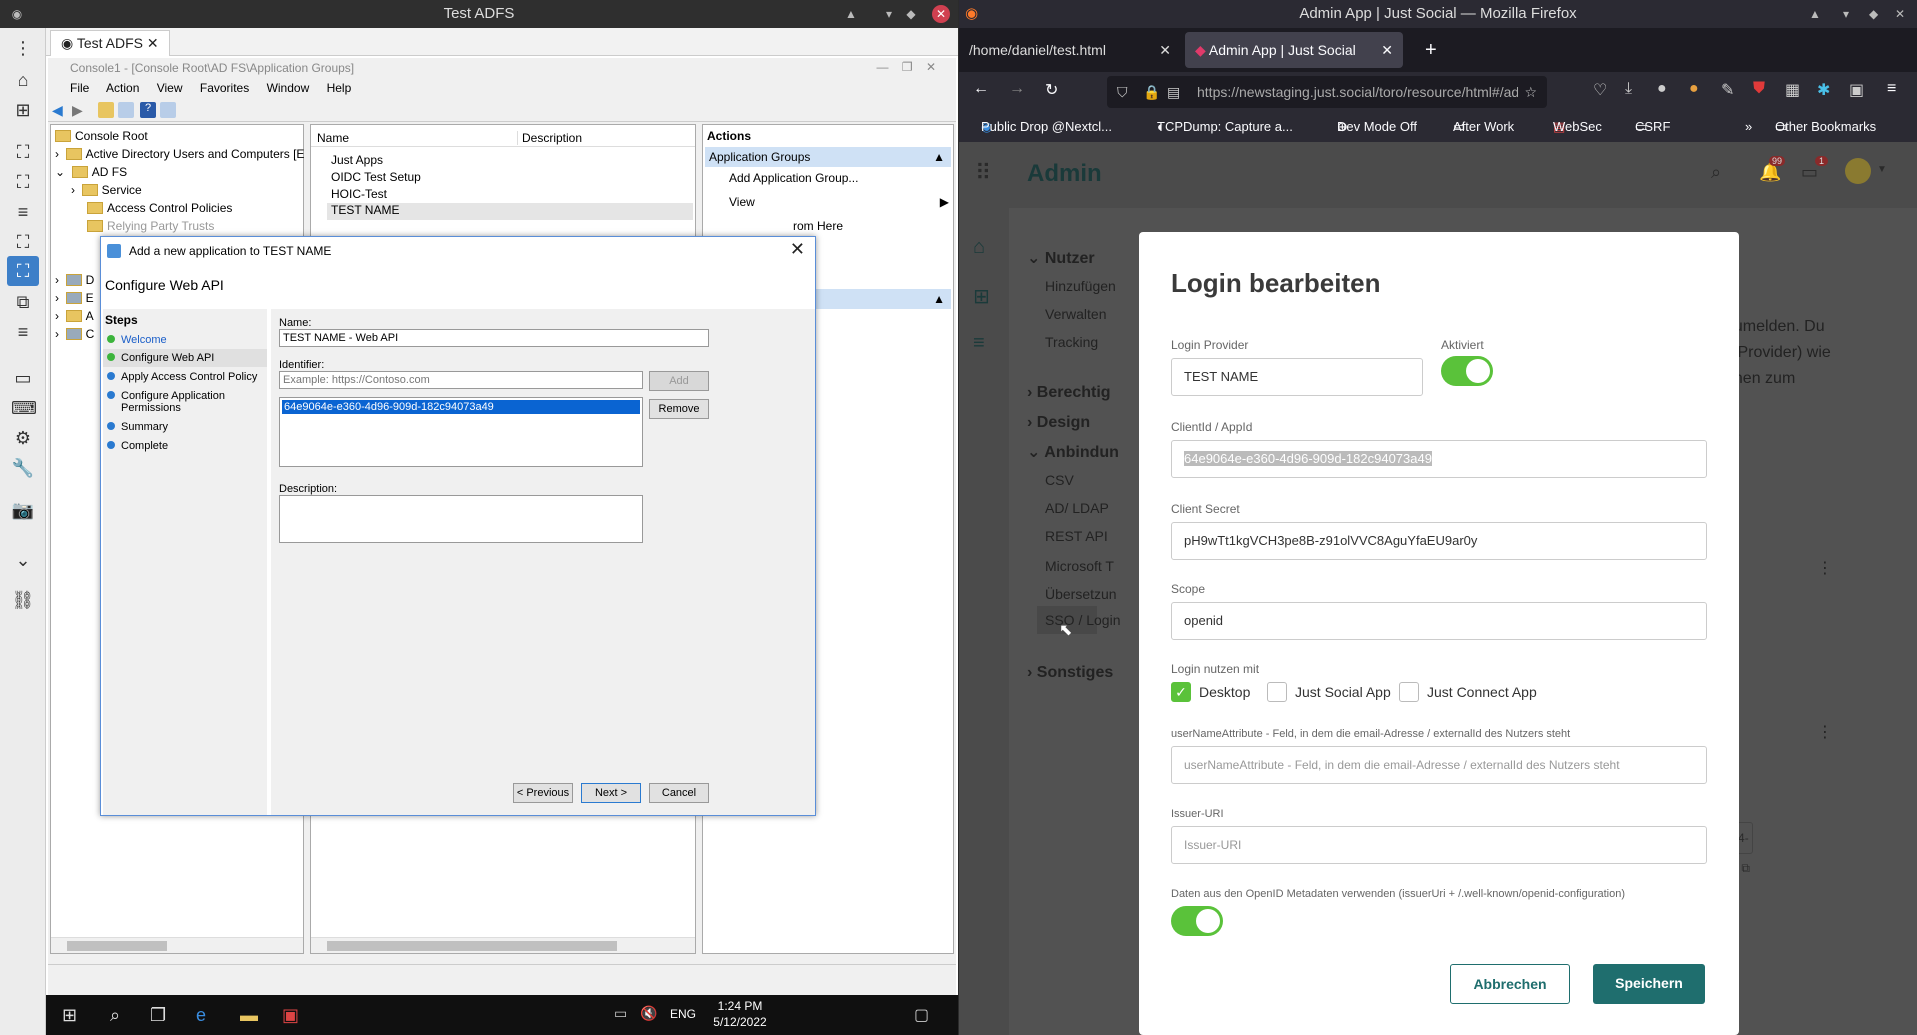 This screenshot has width=1917, height=1035. What do you see at coordinates (1079, 566) in the screenshot?
I see `nav-microsoft: Microsoft T` at bounding box center [1079, 566].